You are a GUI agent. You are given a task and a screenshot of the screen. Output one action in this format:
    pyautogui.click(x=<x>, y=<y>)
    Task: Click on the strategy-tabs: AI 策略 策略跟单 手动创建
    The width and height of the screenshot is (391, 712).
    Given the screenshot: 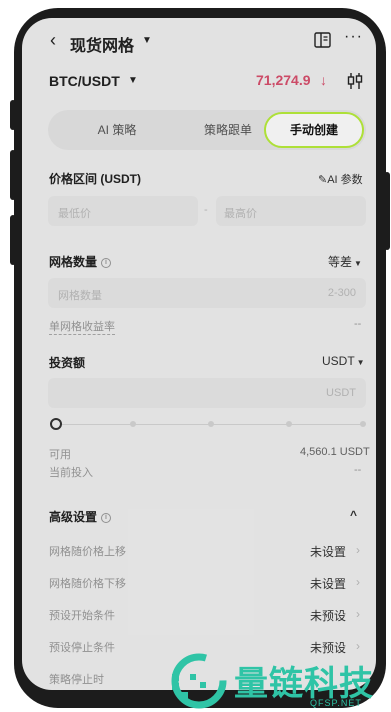 What is the action you would take?
    pyautogui.click(x=207, y=130)
    